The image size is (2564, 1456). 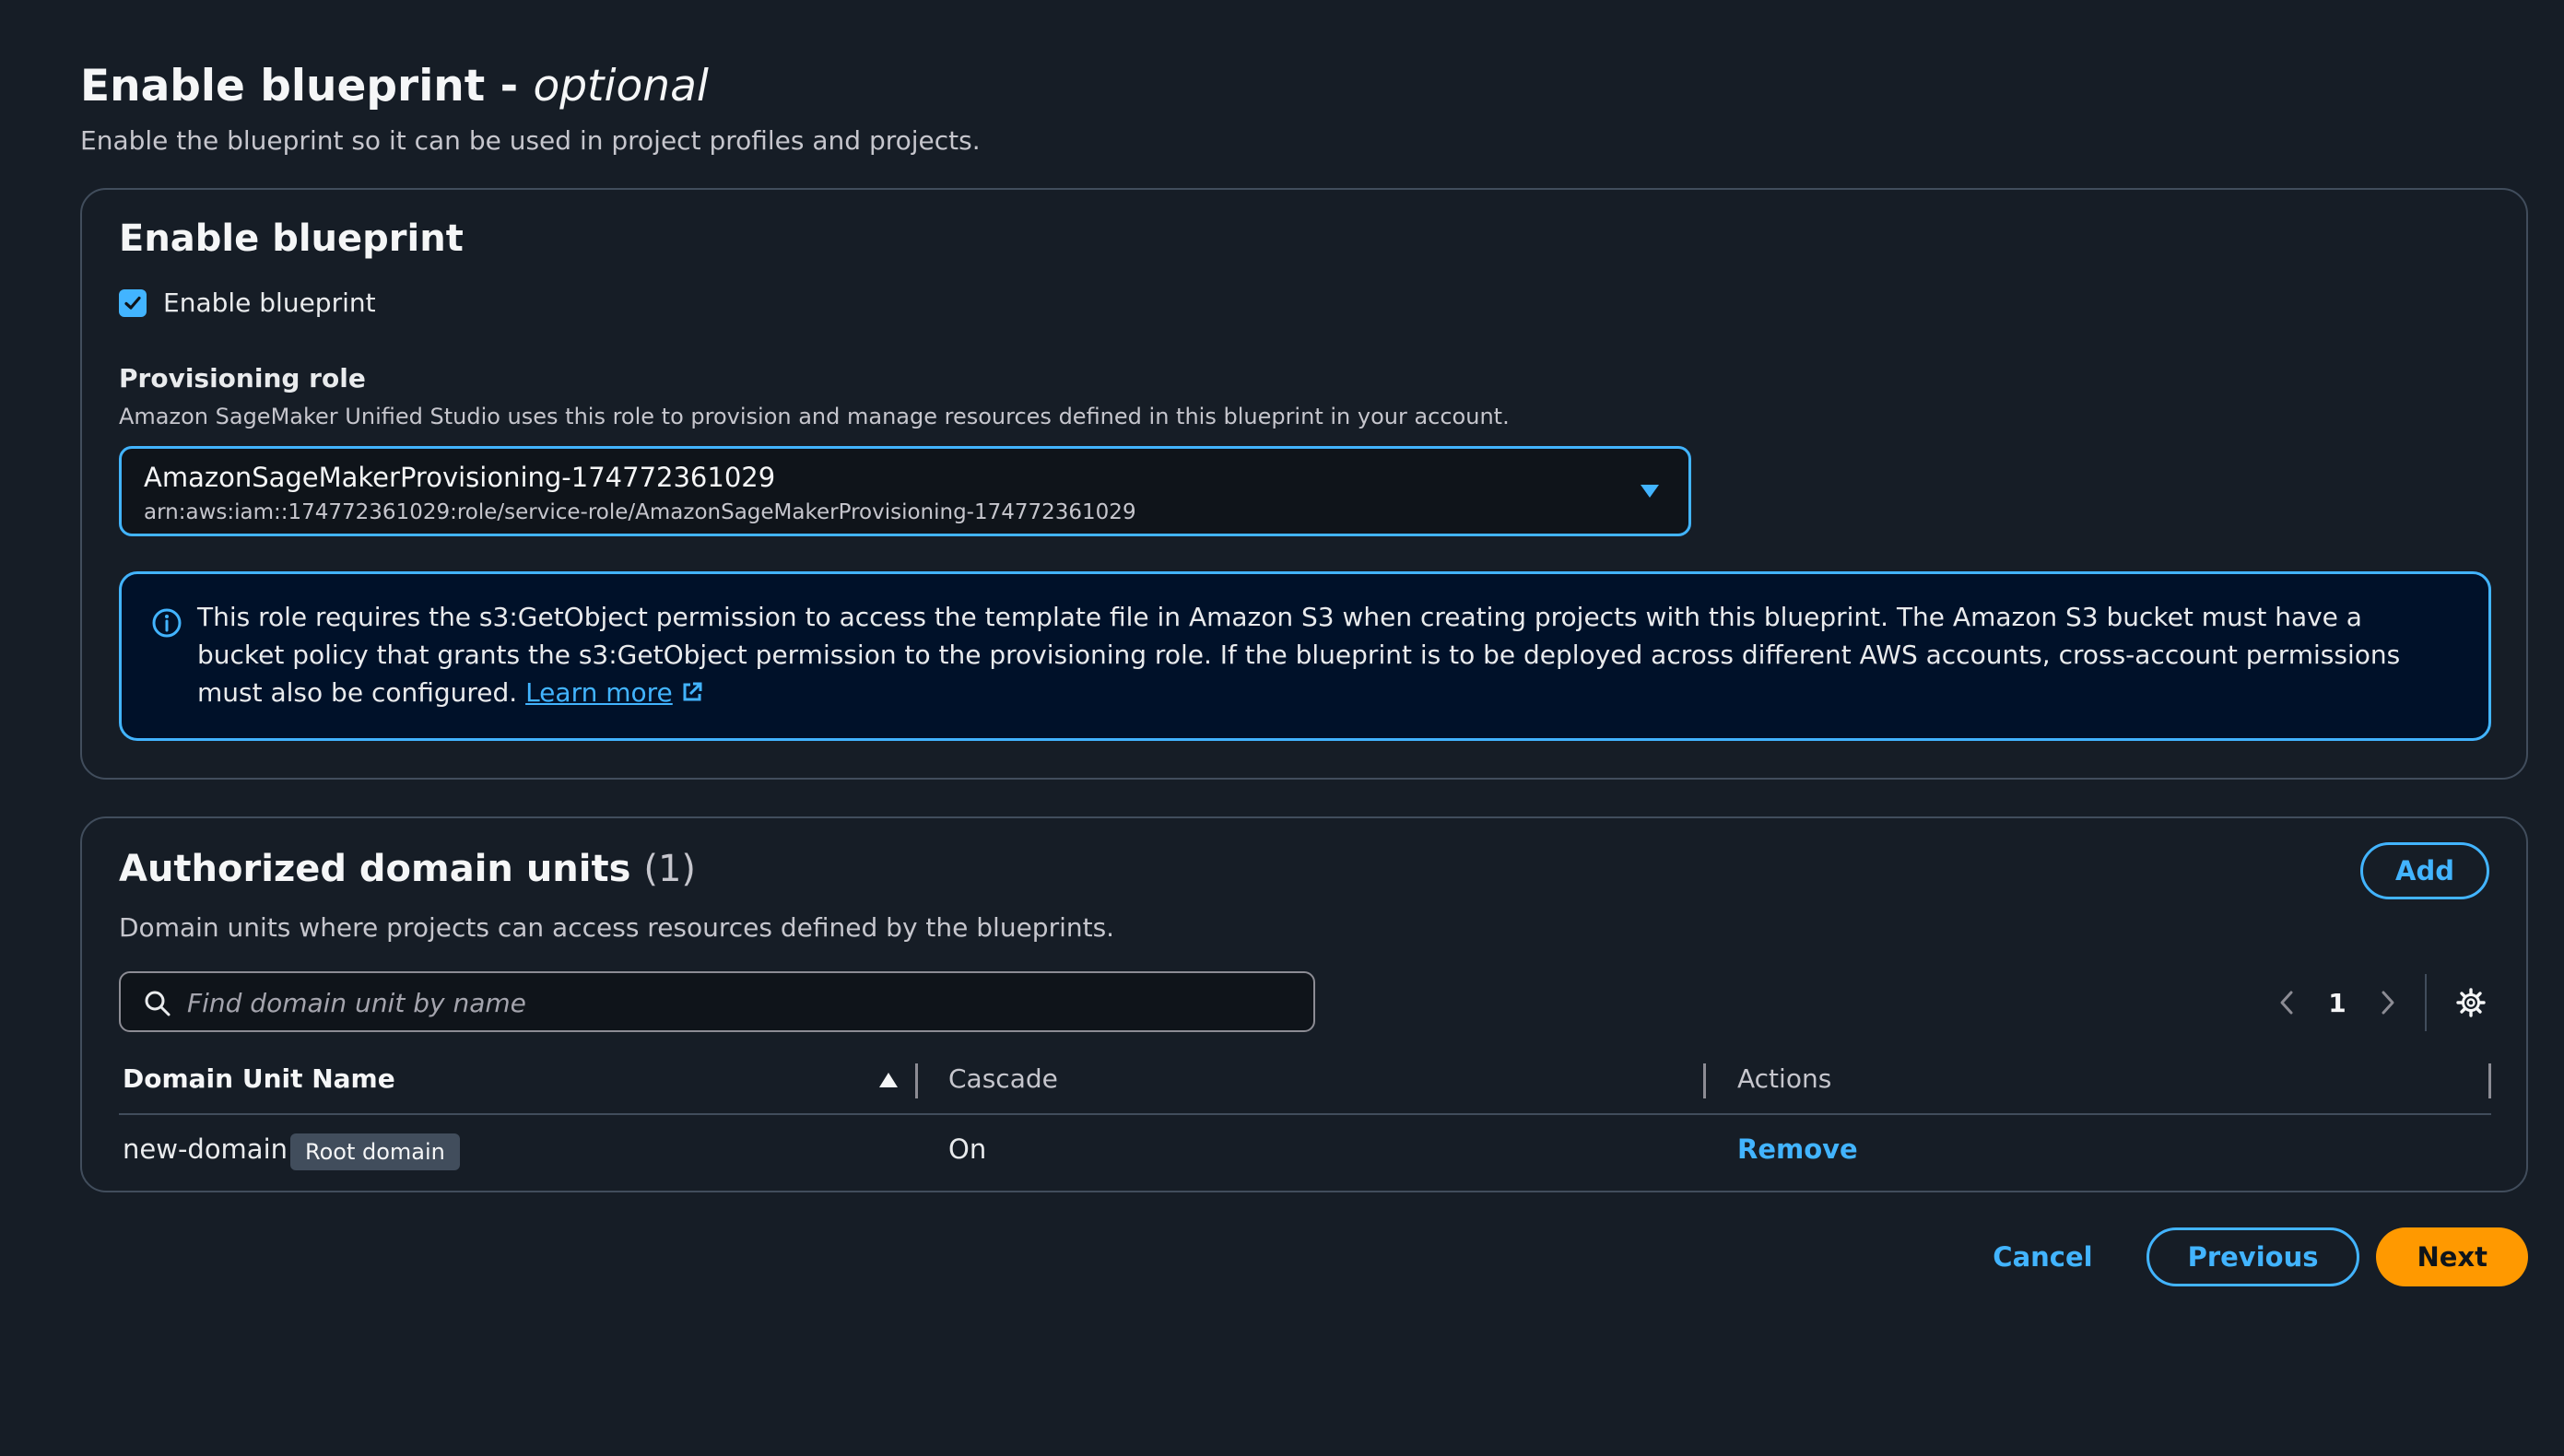 I want to click on learn-more-link: Learn more, so click(x=615, y=692).